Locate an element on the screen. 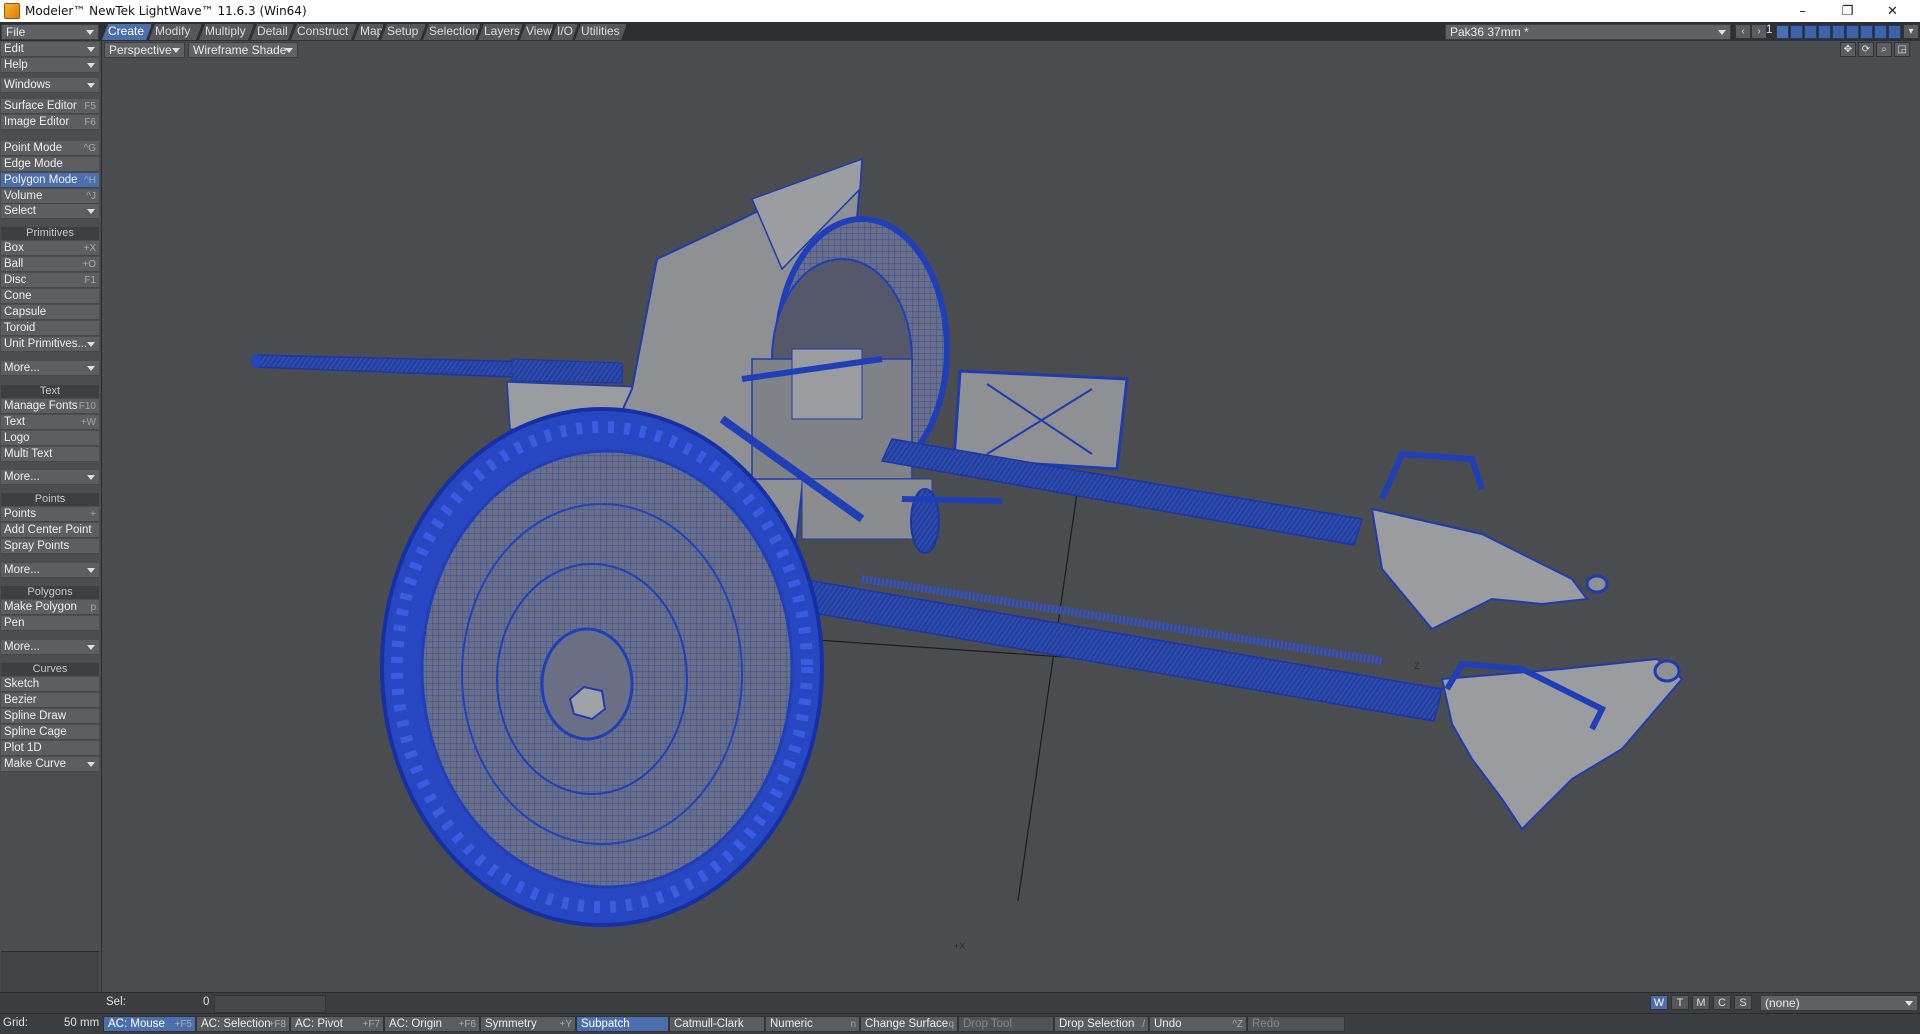  curve-tool-sketch: Sketch is located at coordinates (50, 684).